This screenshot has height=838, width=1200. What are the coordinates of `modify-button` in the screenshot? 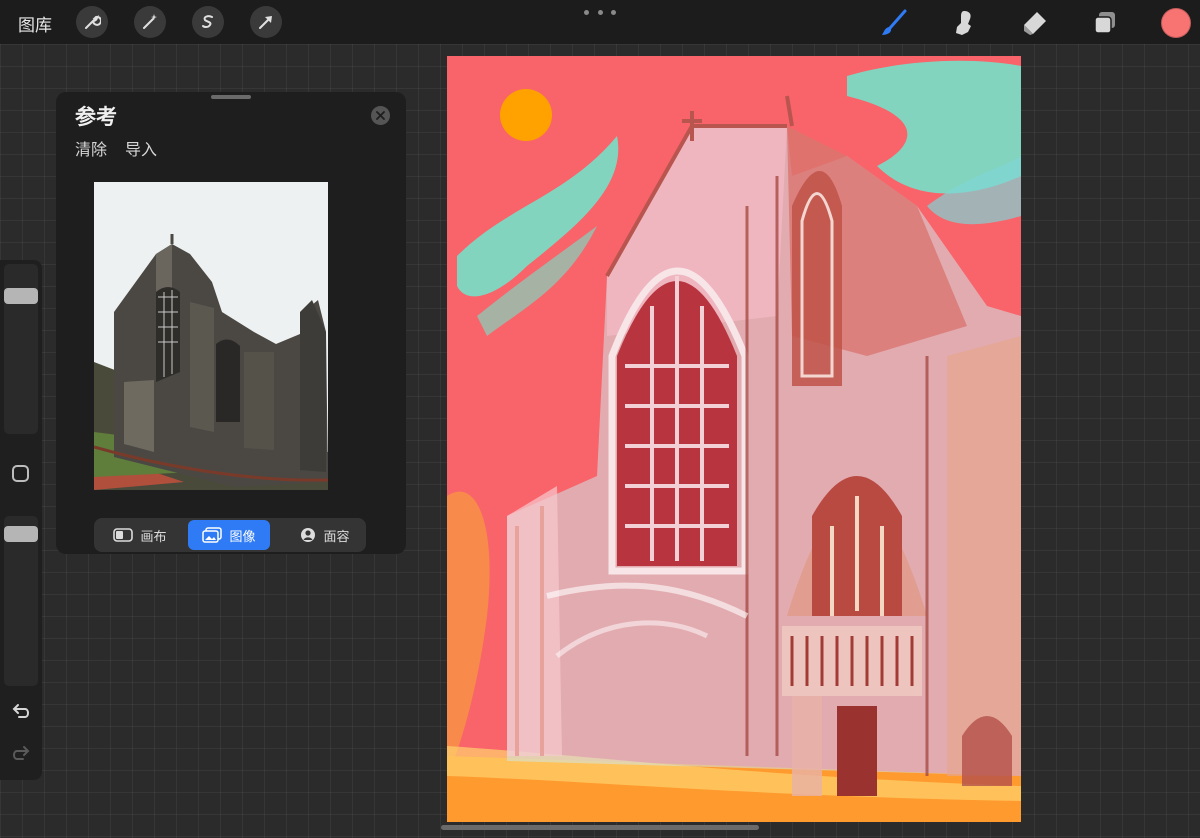 It's located at (20, 473).